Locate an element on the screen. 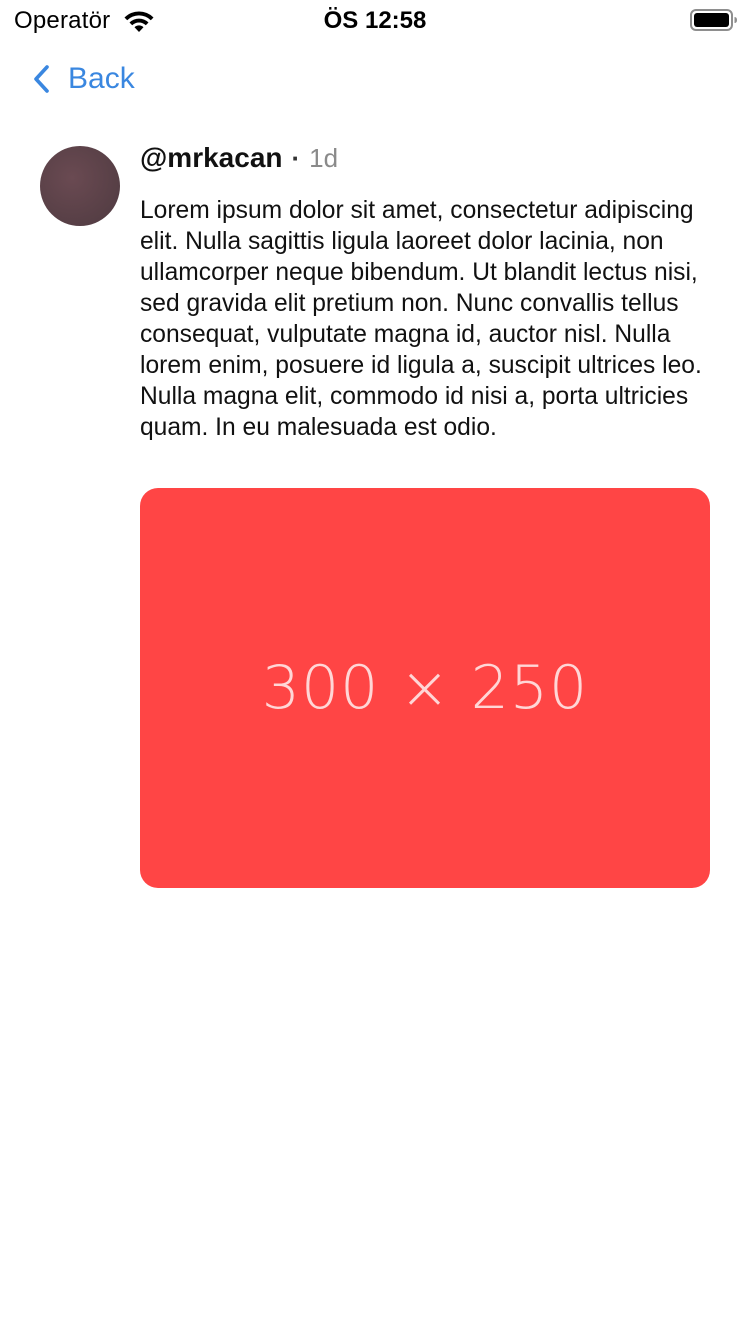 This screenshot has height=1334, width=750. status-time: ÖS 12:58 is located at coordinates (375, 20).